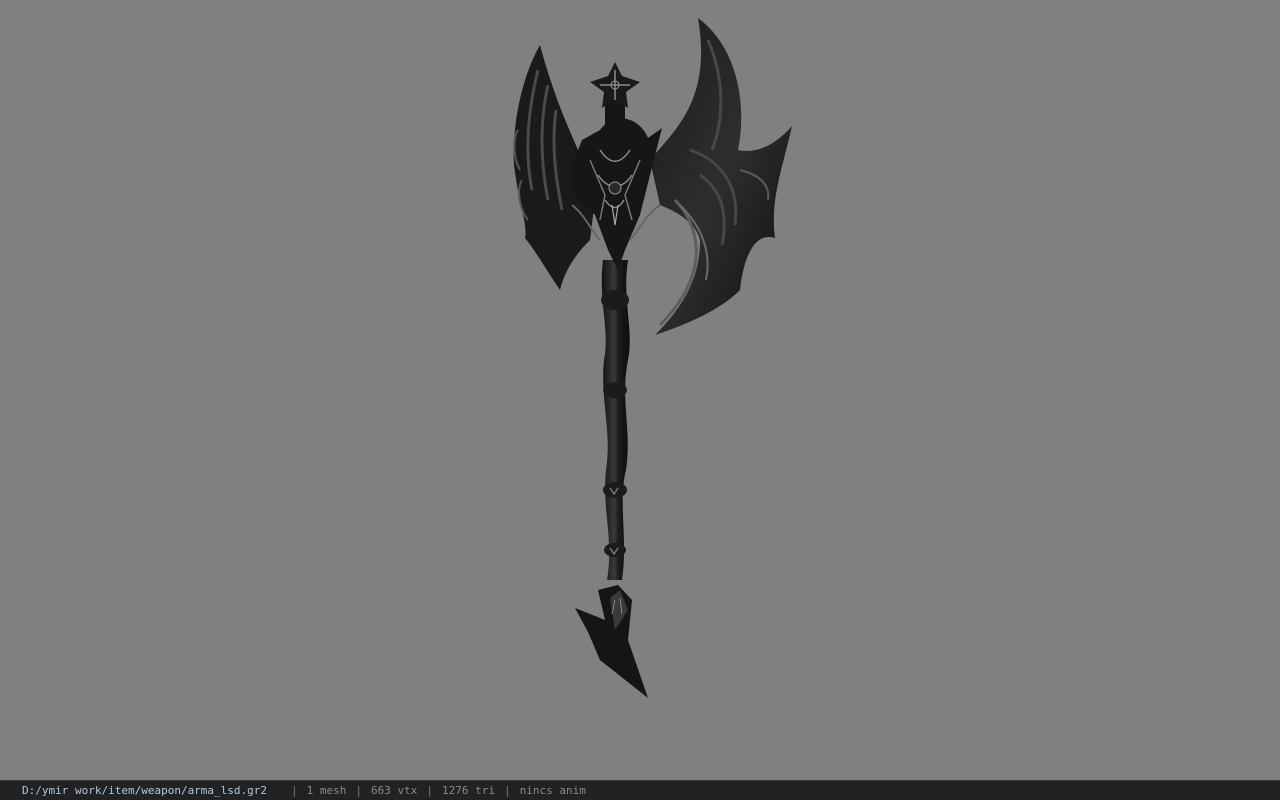 This screenshot has height=800, width=1280. I want to click on axe-blade-right, so click(721, 176).